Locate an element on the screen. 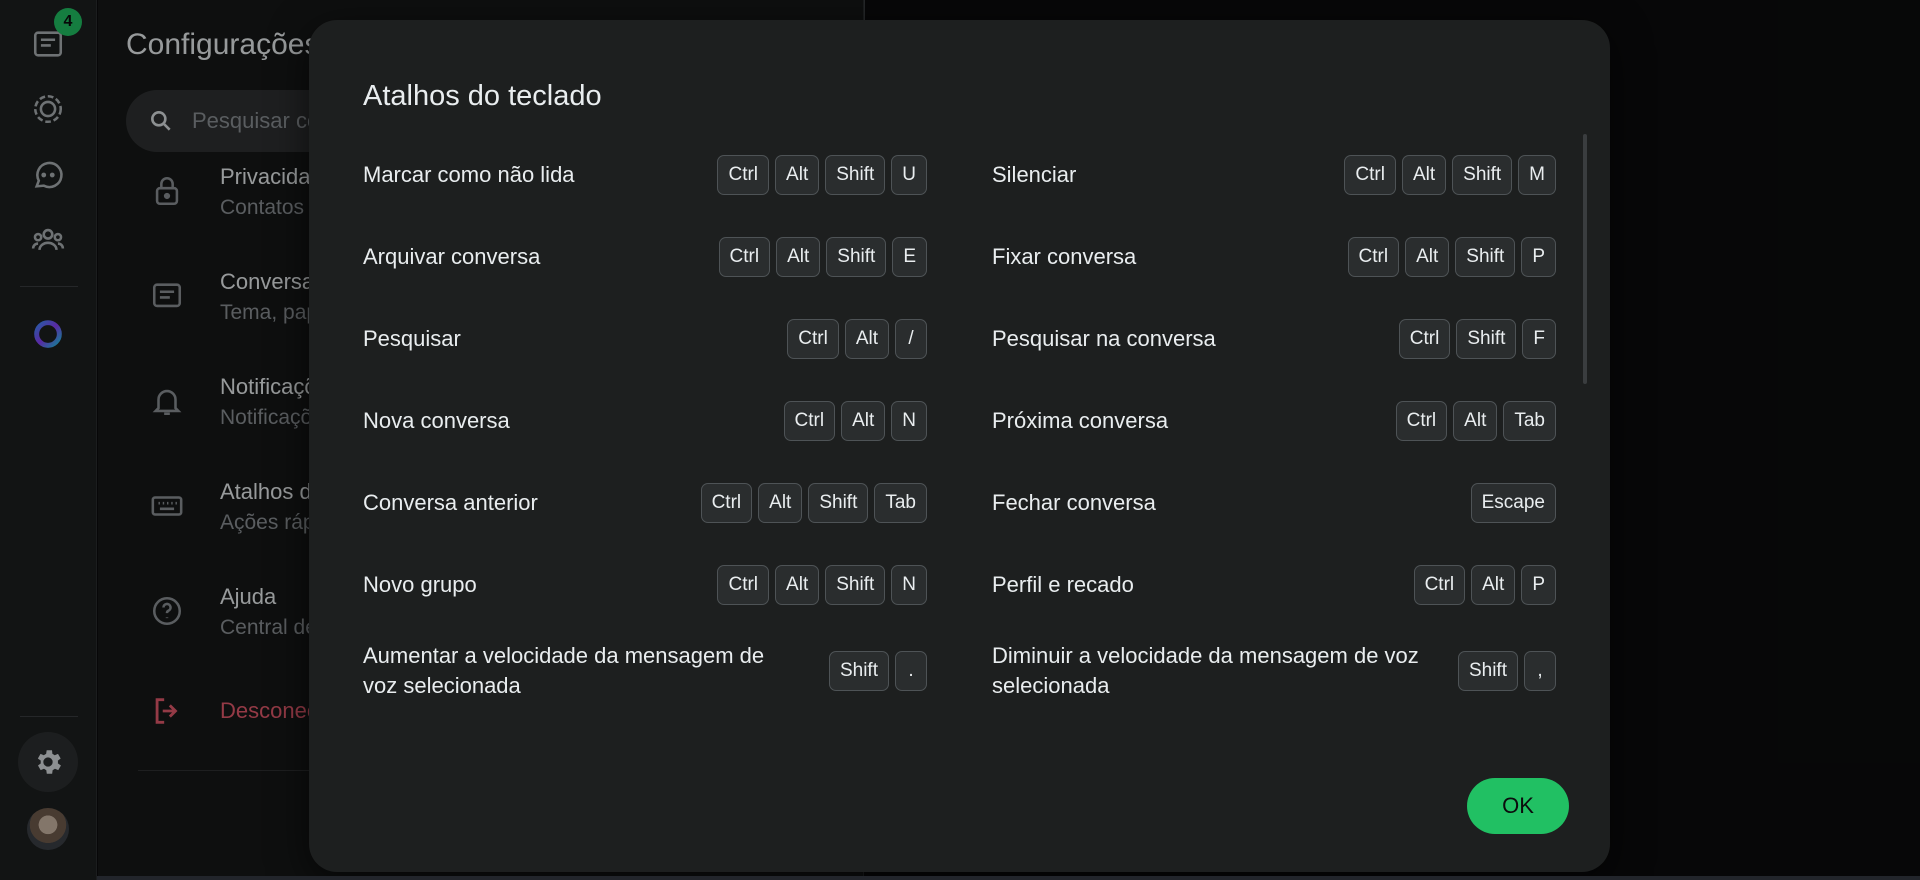  keycap: Escape is located at coordinates (1513, 503).